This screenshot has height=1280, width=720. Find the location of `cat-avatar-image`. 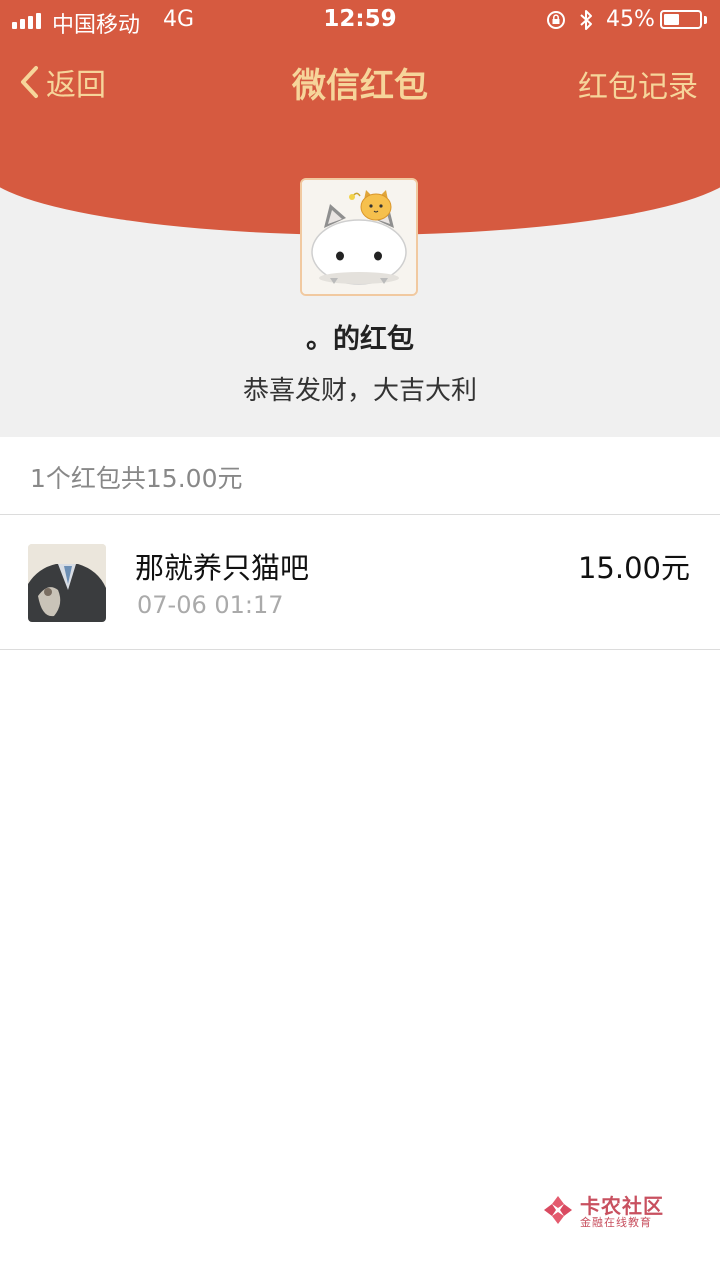

cat-avatar-image is located at coordinates (359, 237).